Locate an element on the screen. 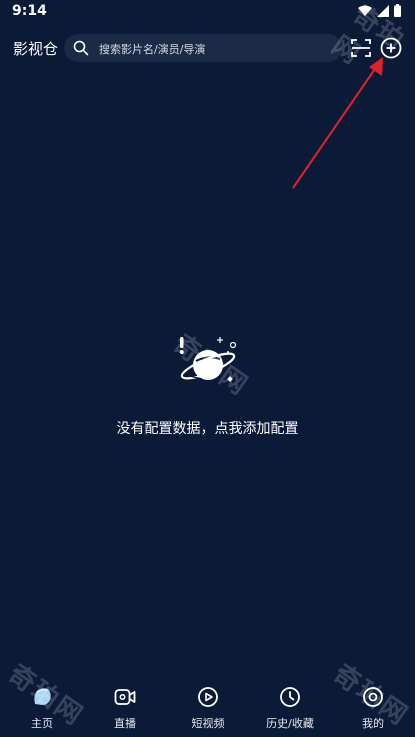 The width and height of the screenshot is (415, 737). clock-icon is located at coordinates (290, 697).